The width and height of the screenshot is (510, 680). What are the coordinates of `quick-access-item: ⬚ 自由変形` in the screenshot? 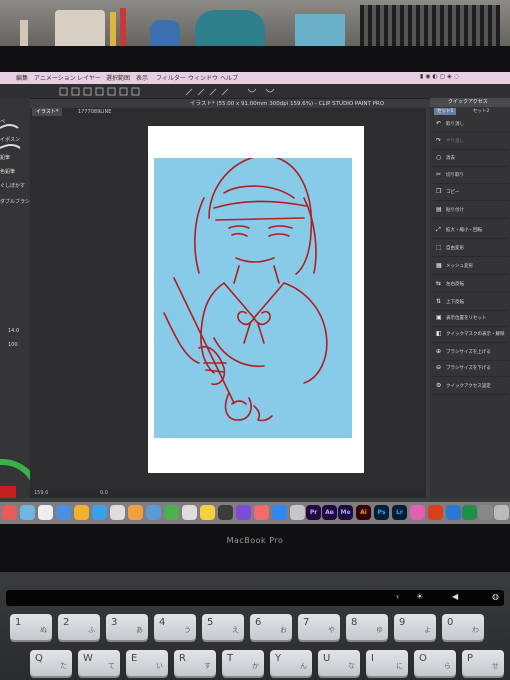 It's located at (470, 249).